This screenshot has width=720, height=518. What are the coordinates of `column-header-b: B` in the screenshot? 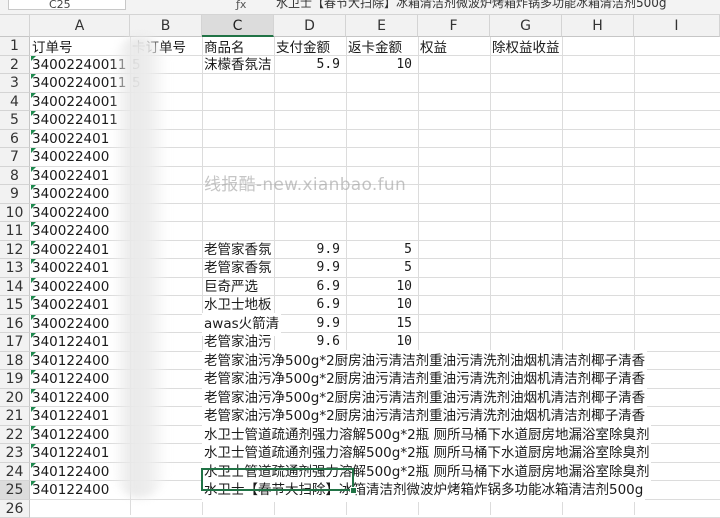 It's located at (166, 26).